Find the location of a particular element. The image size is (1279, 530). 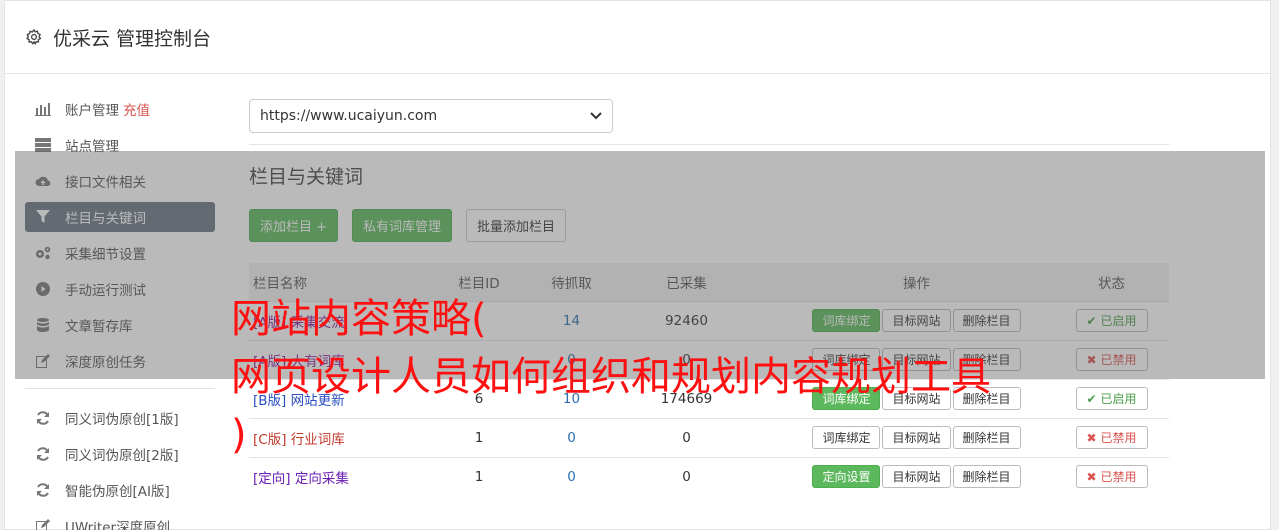

sidebar-item-ai-original: 智能伪原创[AI版] is located at coordinates (120, 490).